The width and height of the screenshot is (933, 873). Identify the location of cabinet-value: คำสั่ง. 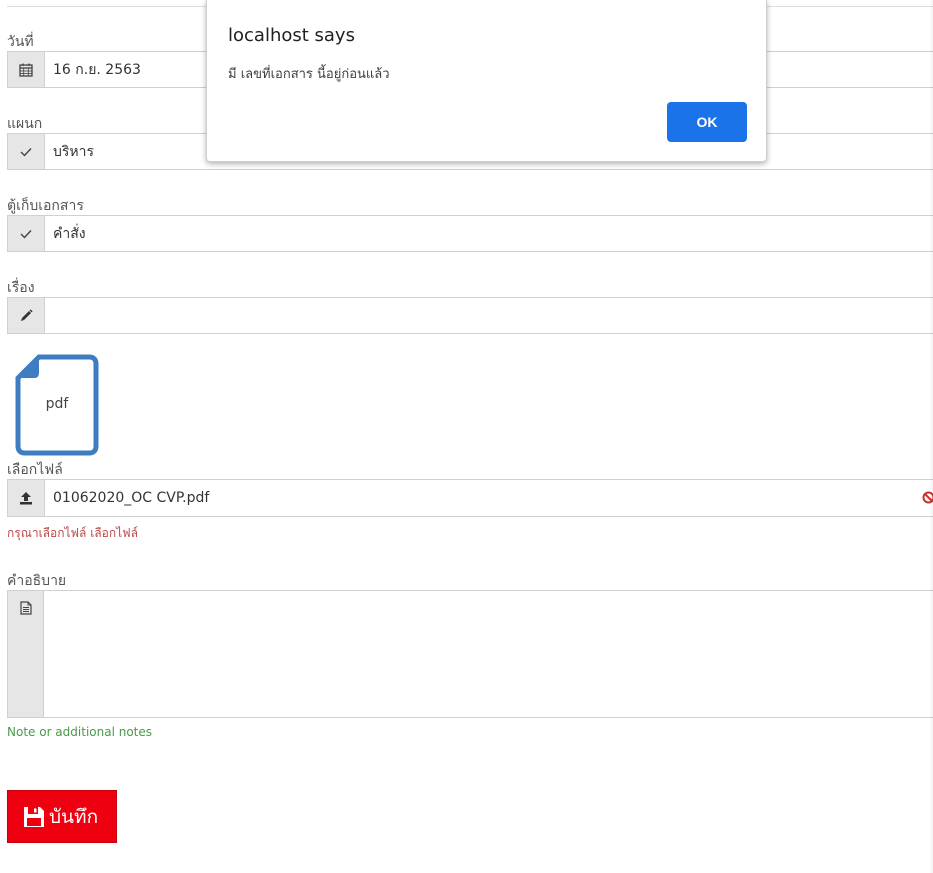
(69, 233).